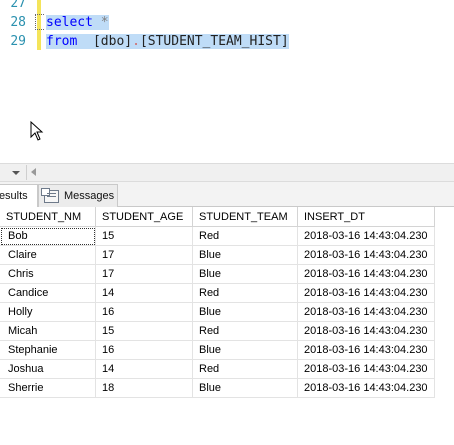 The width and height of the screenshot is (454, 445). Describe the element at coordinates (48, 217) in the screenshot. I see `column-header: STUDENT_NM` at that location.